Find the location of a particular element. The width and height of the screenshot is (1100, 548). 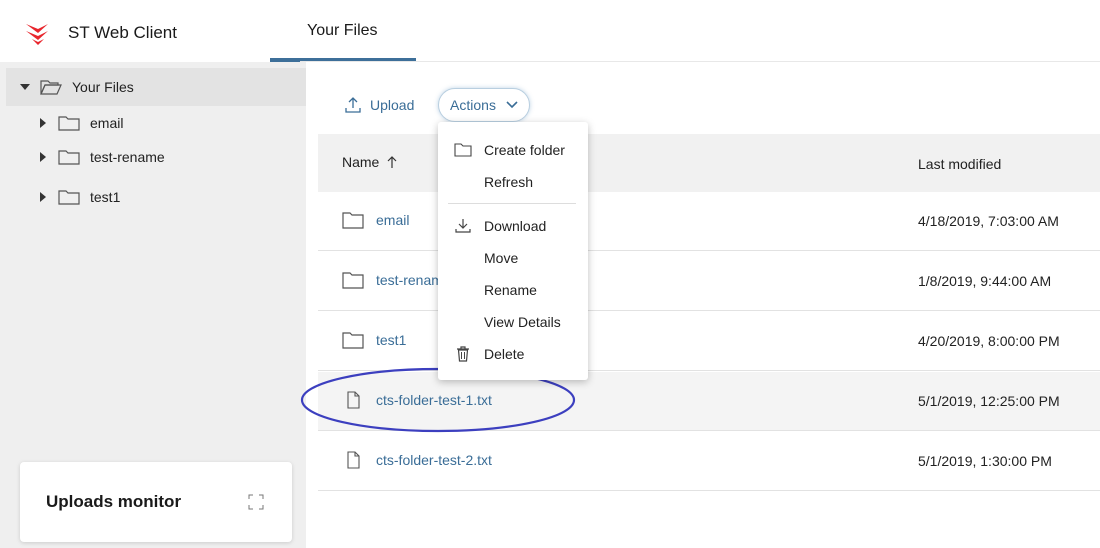

menu-item-rename: Rename is located at coordinates (513, 290).